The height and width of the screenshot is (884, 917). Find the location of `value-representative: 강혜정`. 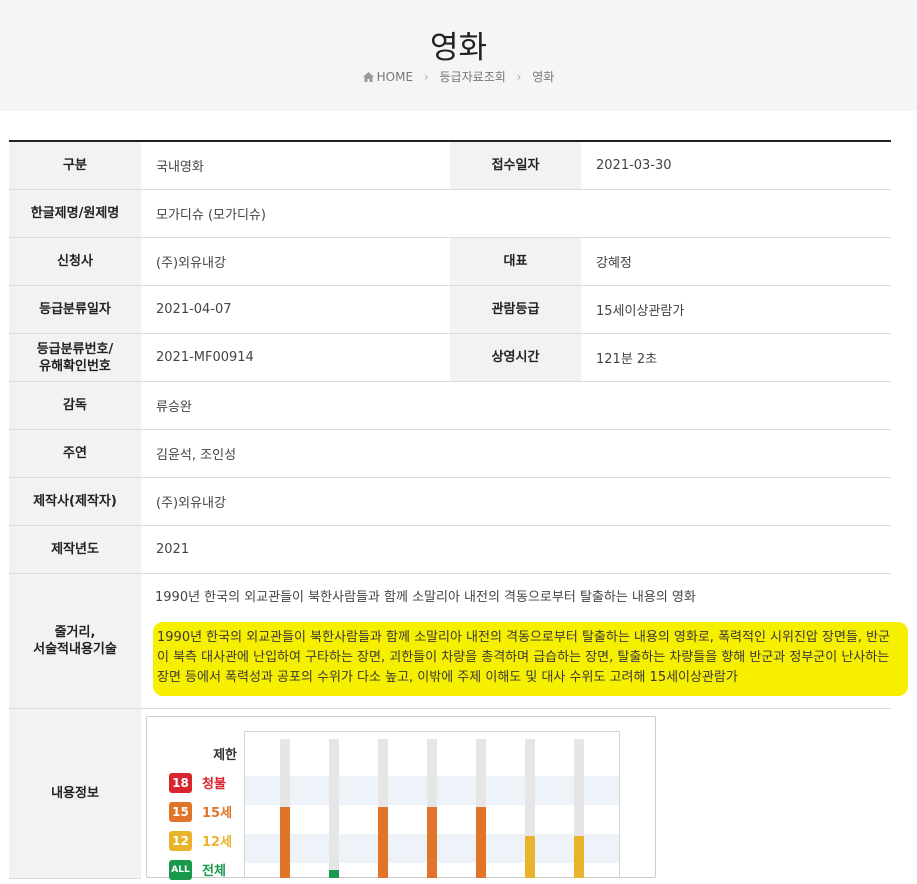

value-representative: 강혜정 is located at coordinates (736, 261).